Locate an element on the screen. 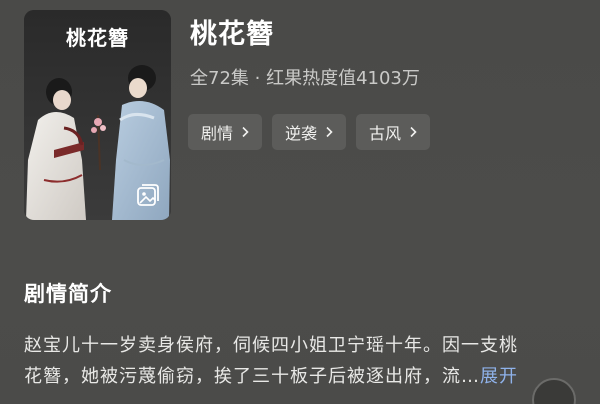  synopsis-heading: 剧情简介 is located at coordinates (68, 294).